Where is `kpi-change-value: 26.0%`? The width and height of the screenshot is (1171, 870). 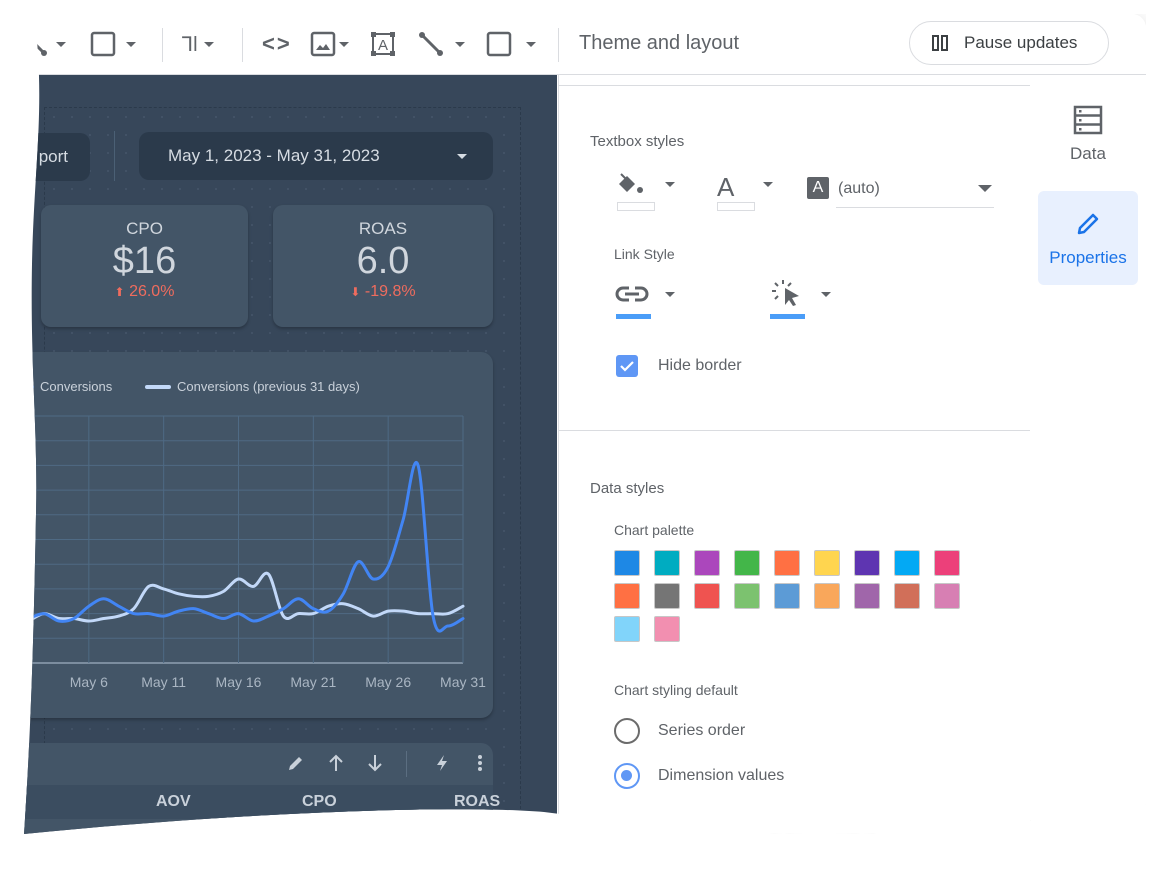 kpi-change-value: 26.0% is located at coordinates (152, 291).